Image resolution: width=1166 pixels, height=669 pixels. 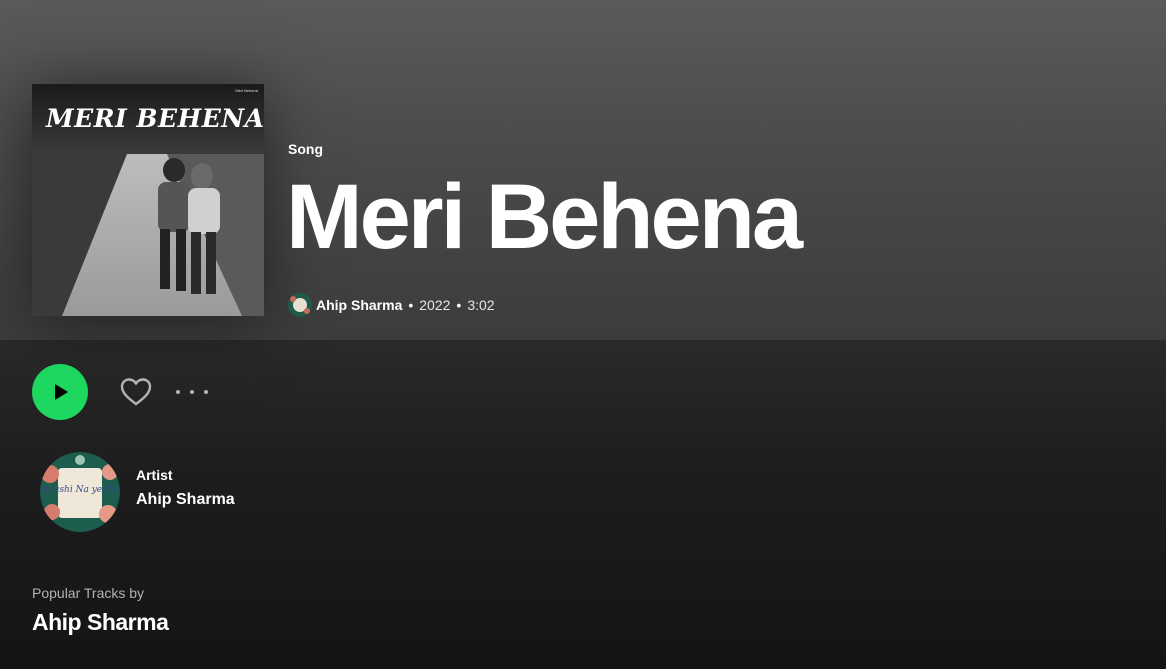 I want to click on artist-card-label: Artist, so click(x=154, y=475).